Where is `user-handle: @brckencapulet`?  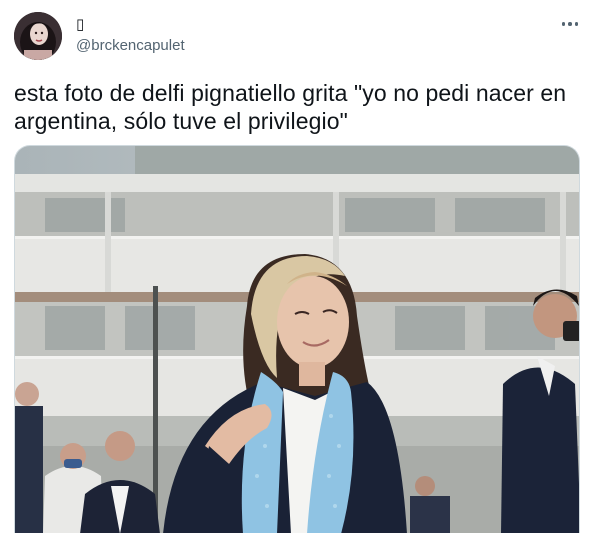
user-handle: @brckencapulet is located at coordinates (130, 46).